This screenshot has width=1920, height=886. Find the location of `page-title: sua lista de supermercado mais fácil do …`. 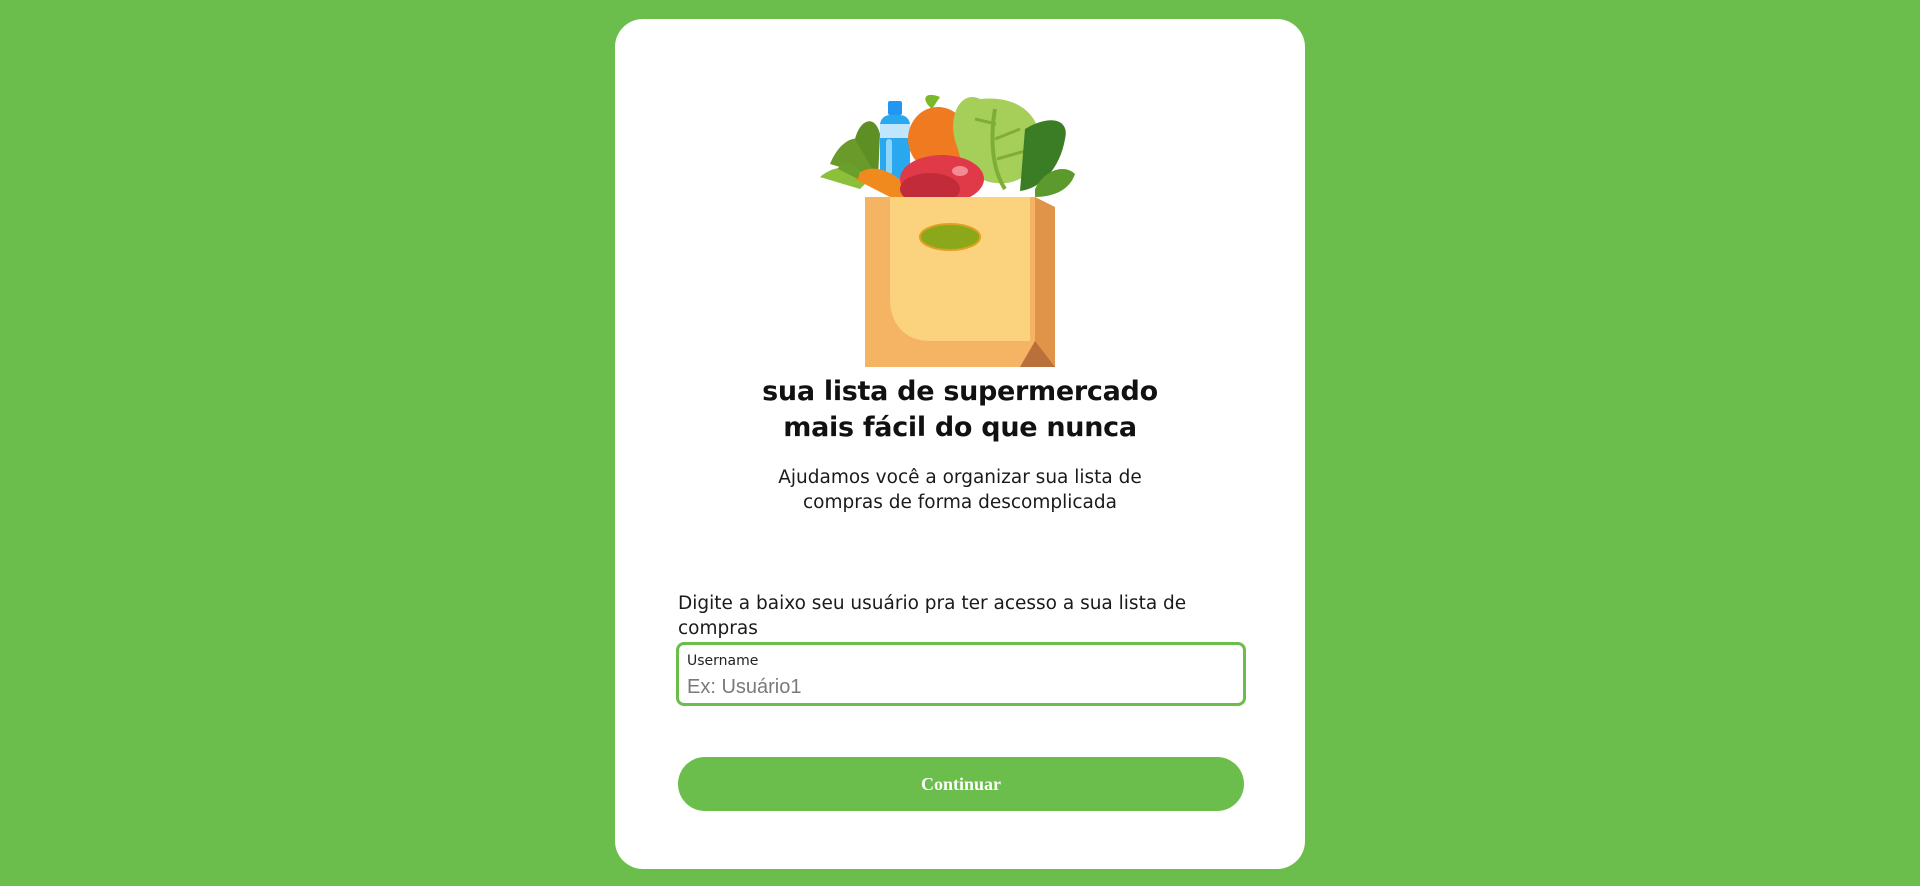

page-title: sua lista de supermercado mais fácil do … is located at coordinates (960, 410).